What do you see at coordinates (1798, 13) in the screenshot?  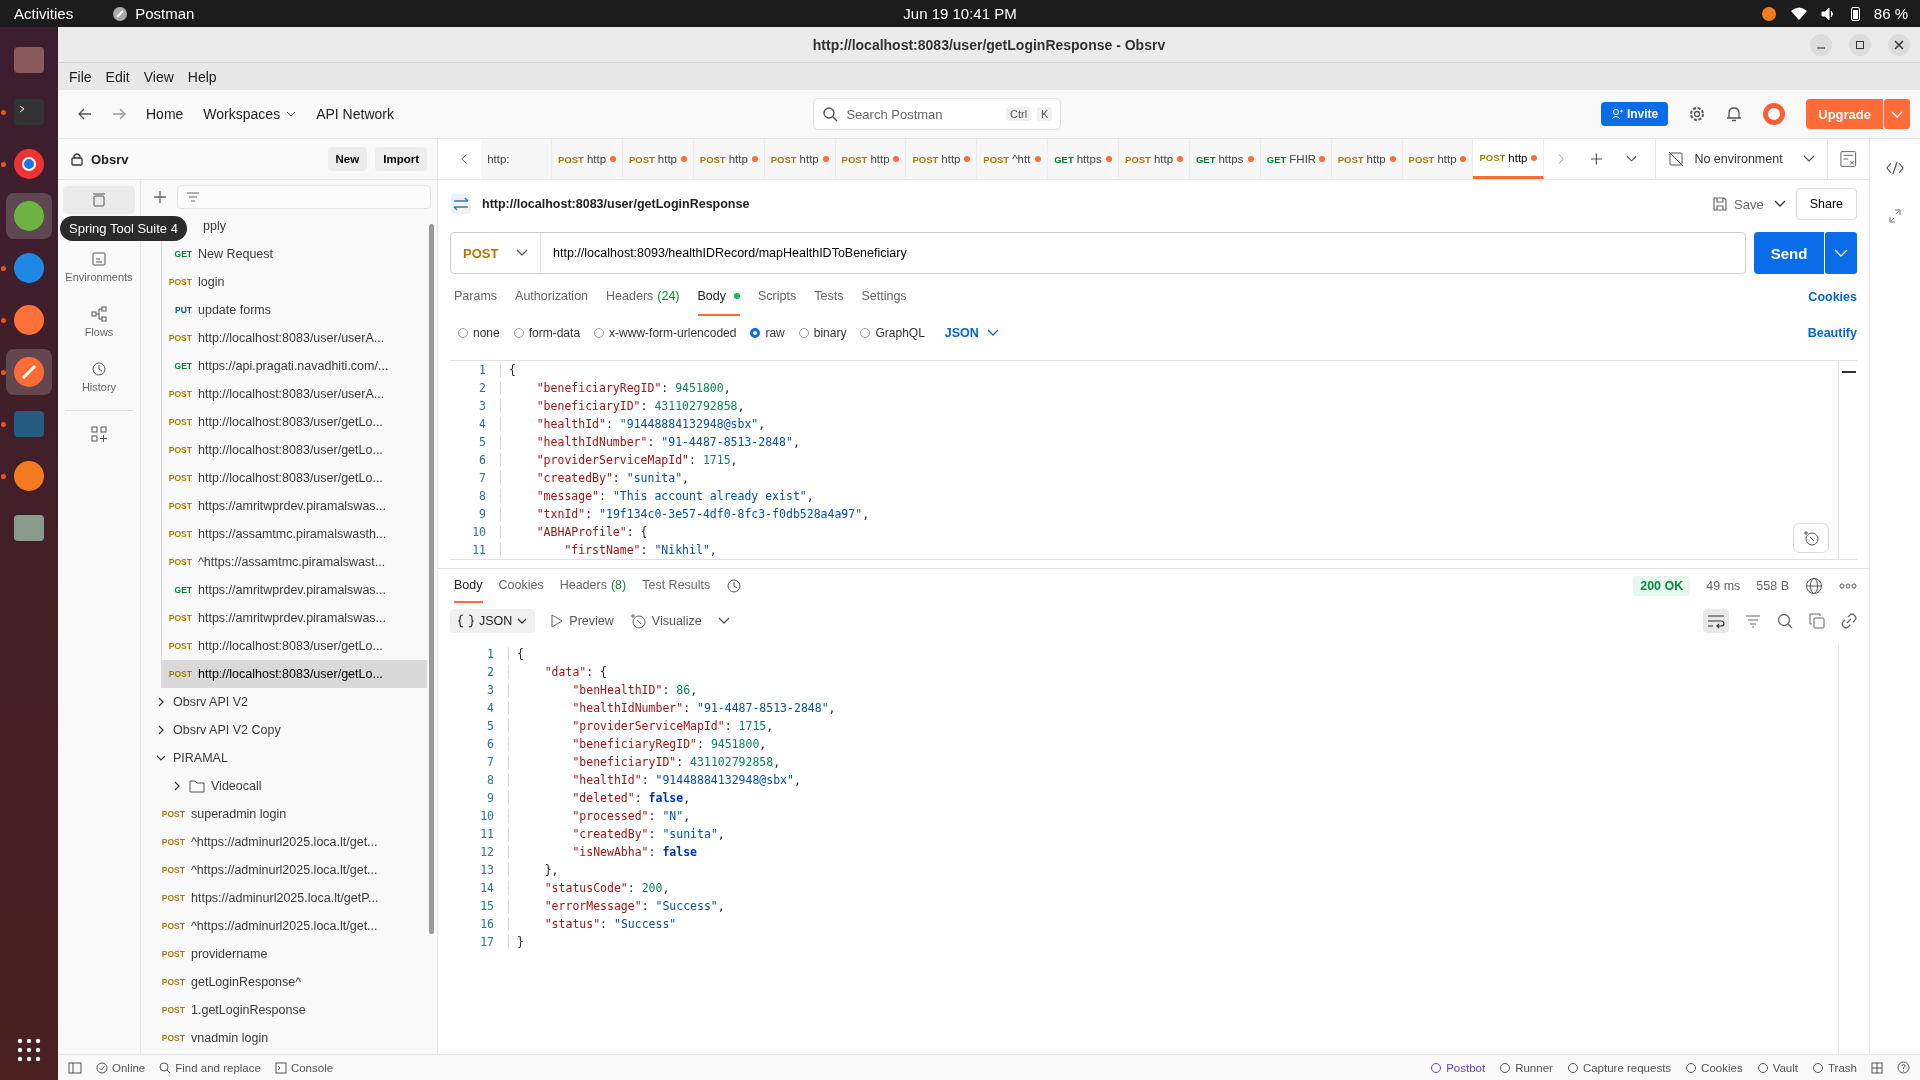 I see `wifi-icon` at bounding box center [1798, 13].